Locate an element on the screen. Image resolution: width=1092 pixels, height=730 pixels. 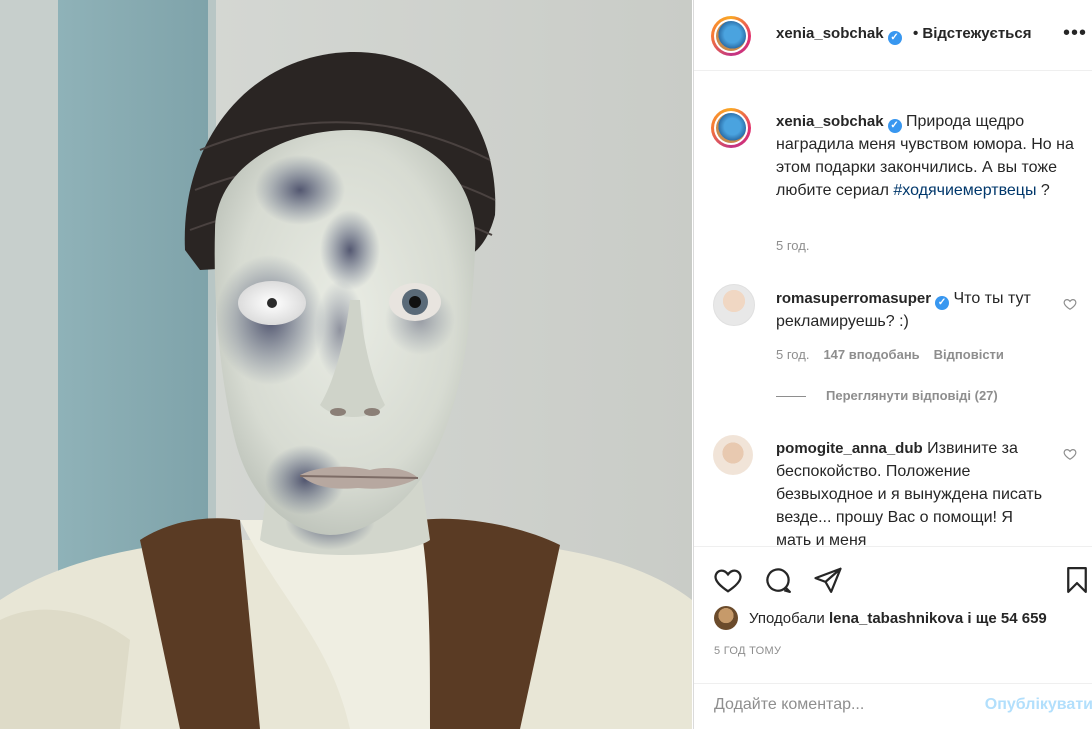
author-username-header: xenia_sobchak ✓ is located at coordinates (839, 35).